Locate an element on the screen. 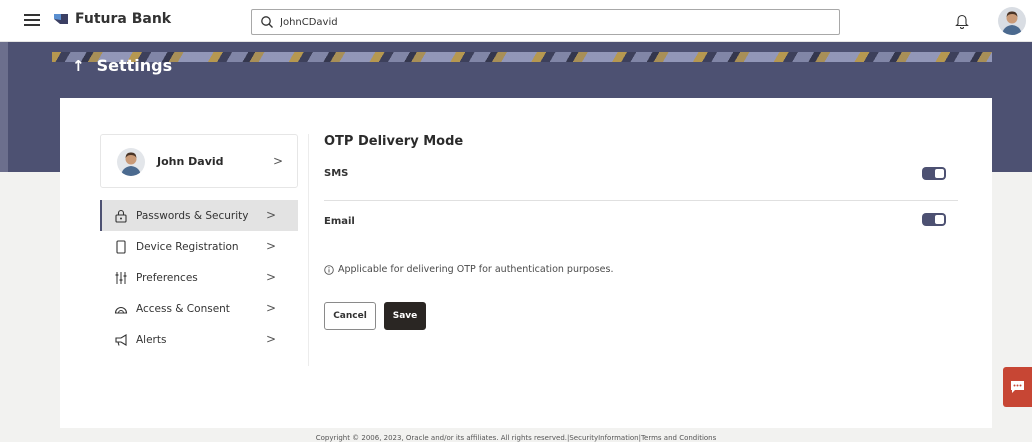 This screenshot has height=442, width=1032. panel-divider is located at coordinates (308, 250).